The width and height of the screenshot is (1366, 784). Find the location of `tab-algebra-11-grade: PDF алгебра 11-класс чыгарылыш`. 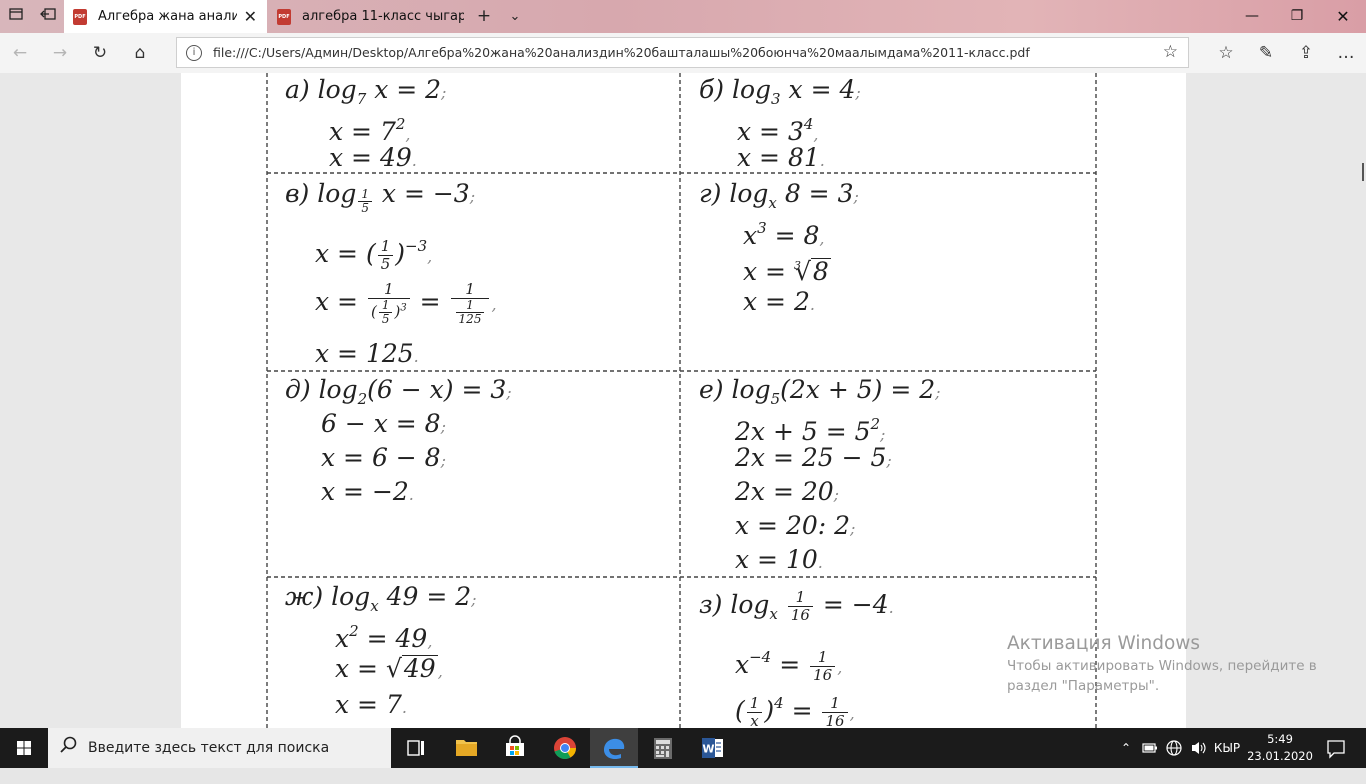

tab-algebra-11-grade: PDF алгебра 11-класс чыгарылыш is located at coordinates (367, 16).